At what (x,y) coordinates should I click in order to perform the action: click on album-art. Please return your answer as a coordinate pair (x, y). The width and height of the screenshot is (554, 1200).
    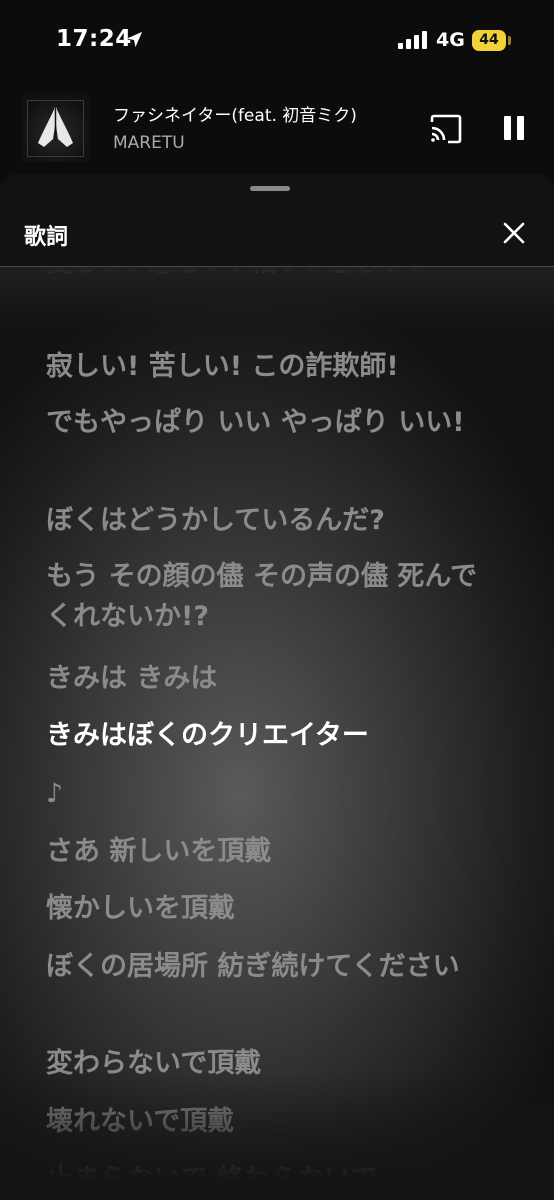
    Looking at the image, I should click on (55, 128).